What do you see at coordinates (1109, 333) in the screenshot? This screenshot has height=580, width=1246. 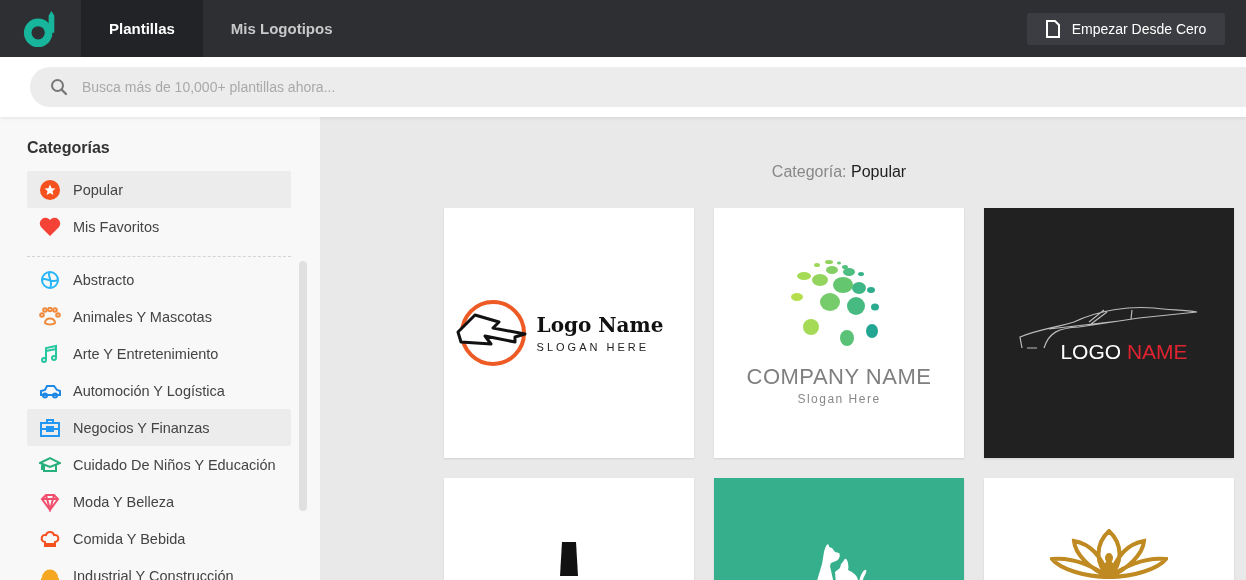 I see `logo-template-card: LOGO NAME` at bounding box center [1109, 333].